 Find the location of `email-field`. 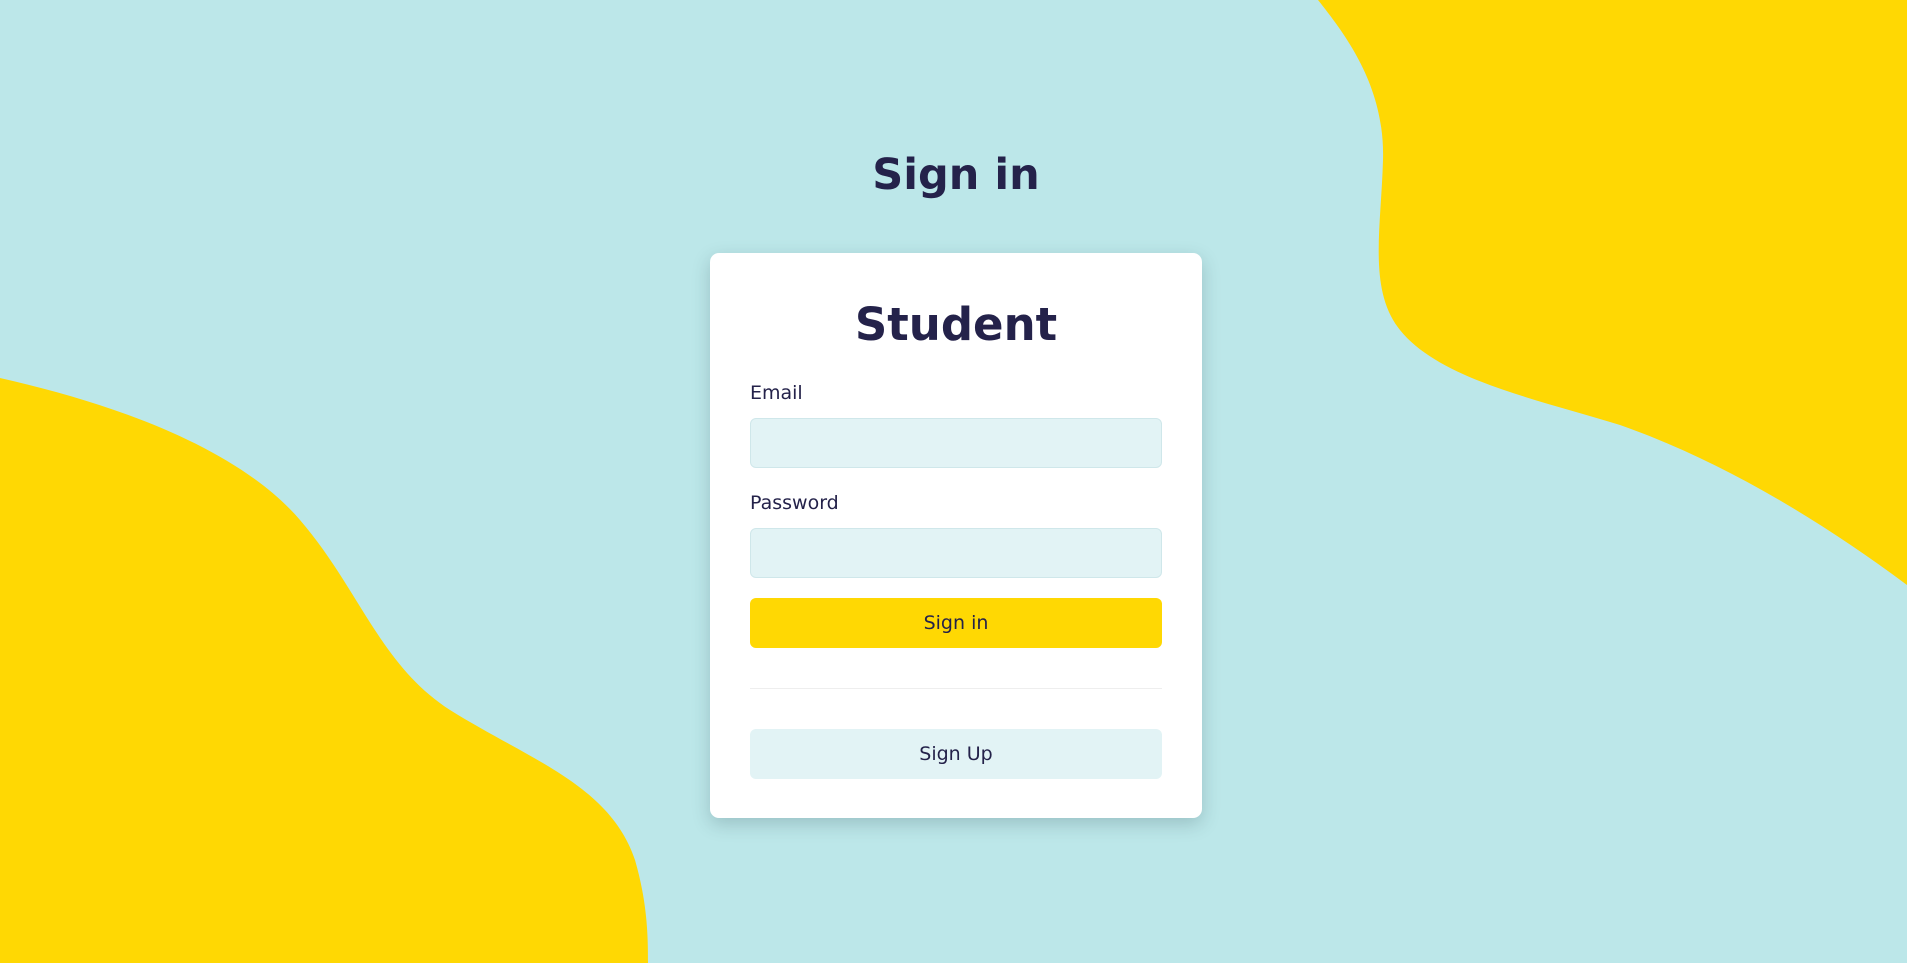

email-field is located at coordinates (956, 443).